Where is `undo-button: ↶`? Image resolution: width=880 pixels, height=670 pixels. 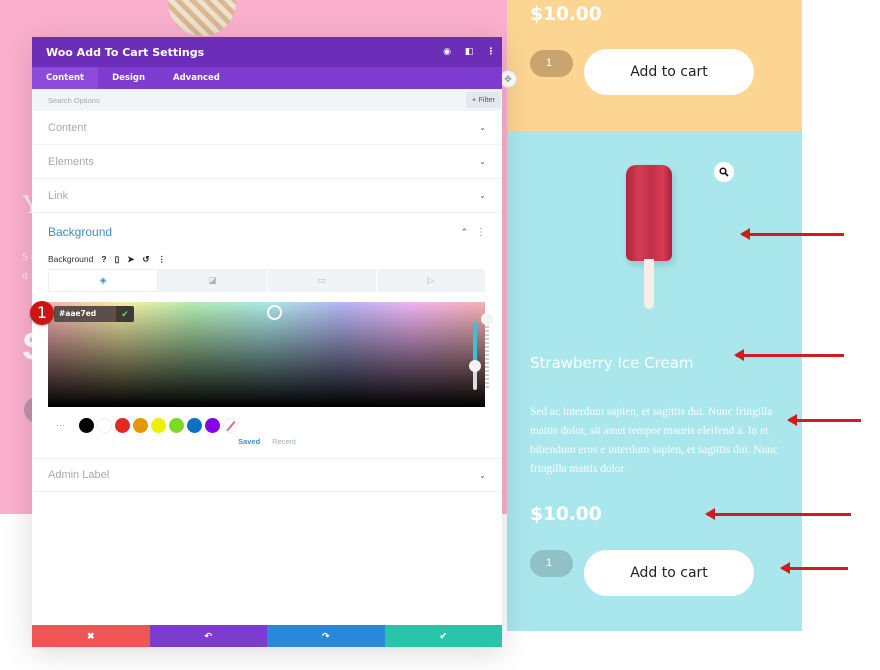
undo-button: ↶ is located at coordinates (208, 636).